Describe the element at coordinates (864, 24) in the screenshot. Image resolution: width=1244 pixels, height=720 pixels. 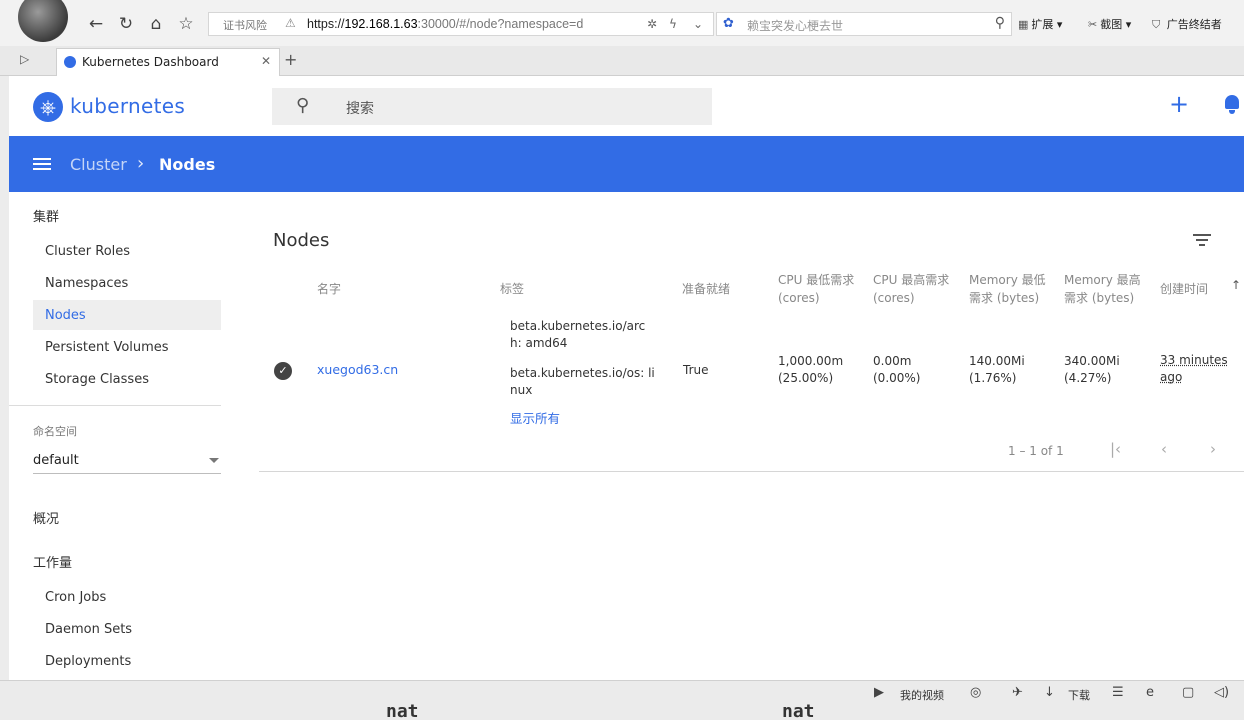
I see `browser-search-box: ✿ 赖宝突发心梗去世 ⚲` at that location.